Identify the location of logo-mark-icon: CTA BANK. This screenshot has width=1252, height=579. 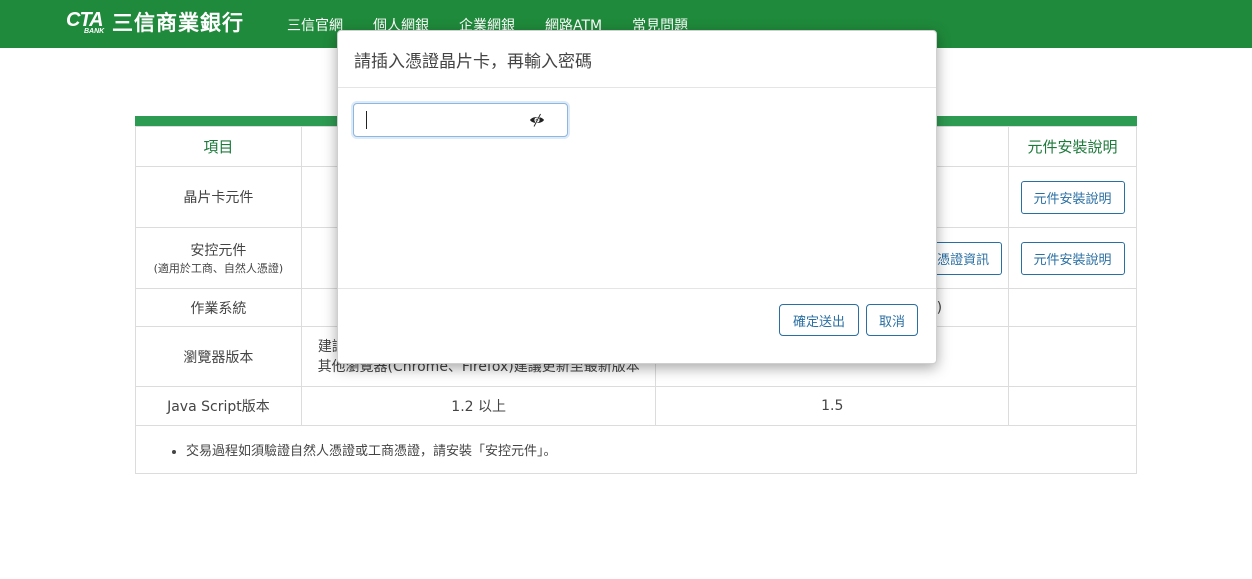
(87, 22).